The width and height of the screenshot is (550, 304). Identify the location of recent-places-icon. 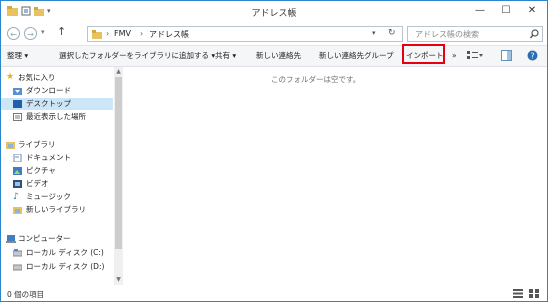
(17, 117).